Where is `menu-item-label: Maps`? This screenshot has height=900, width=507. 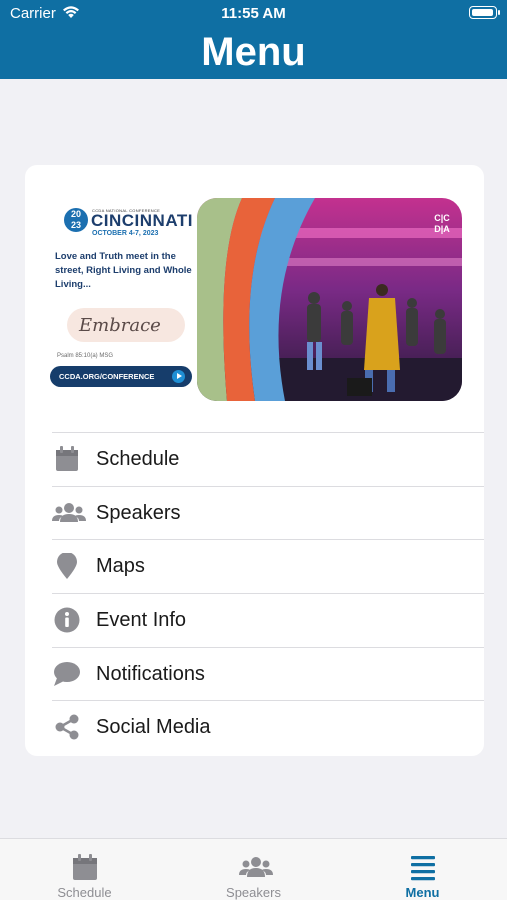 menu-item-label: Maps is located at coordinates (120, 566).